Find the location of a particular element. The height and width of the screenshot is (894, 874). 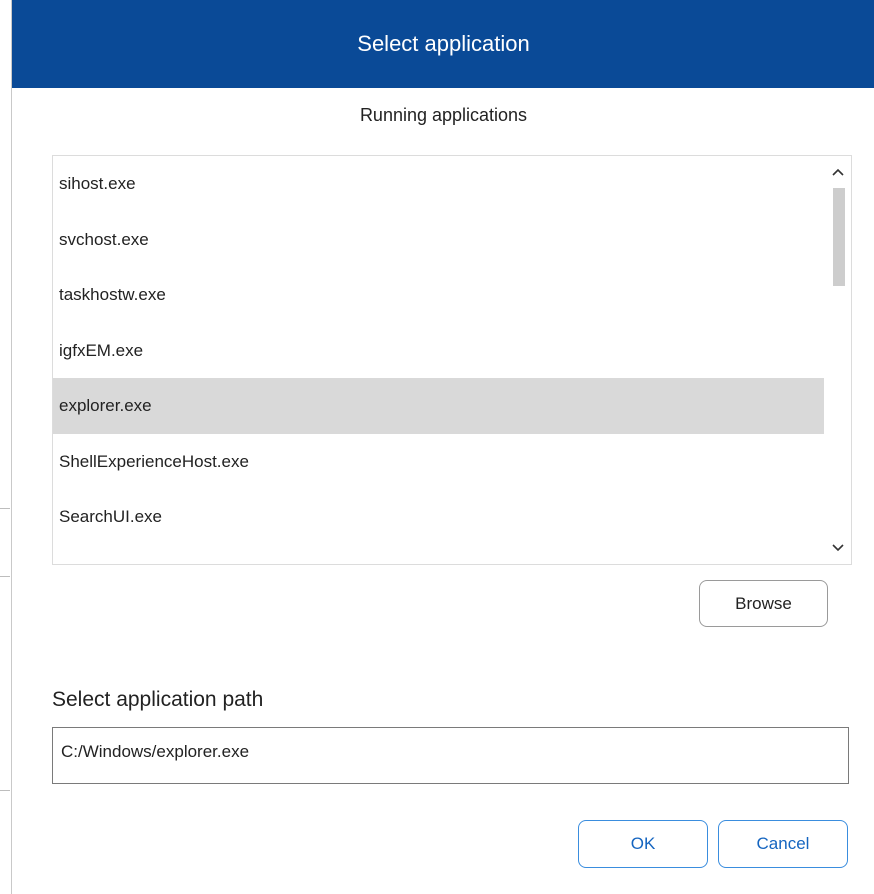

list-item: taskhostw.exe is located at coordinates (438, 295).